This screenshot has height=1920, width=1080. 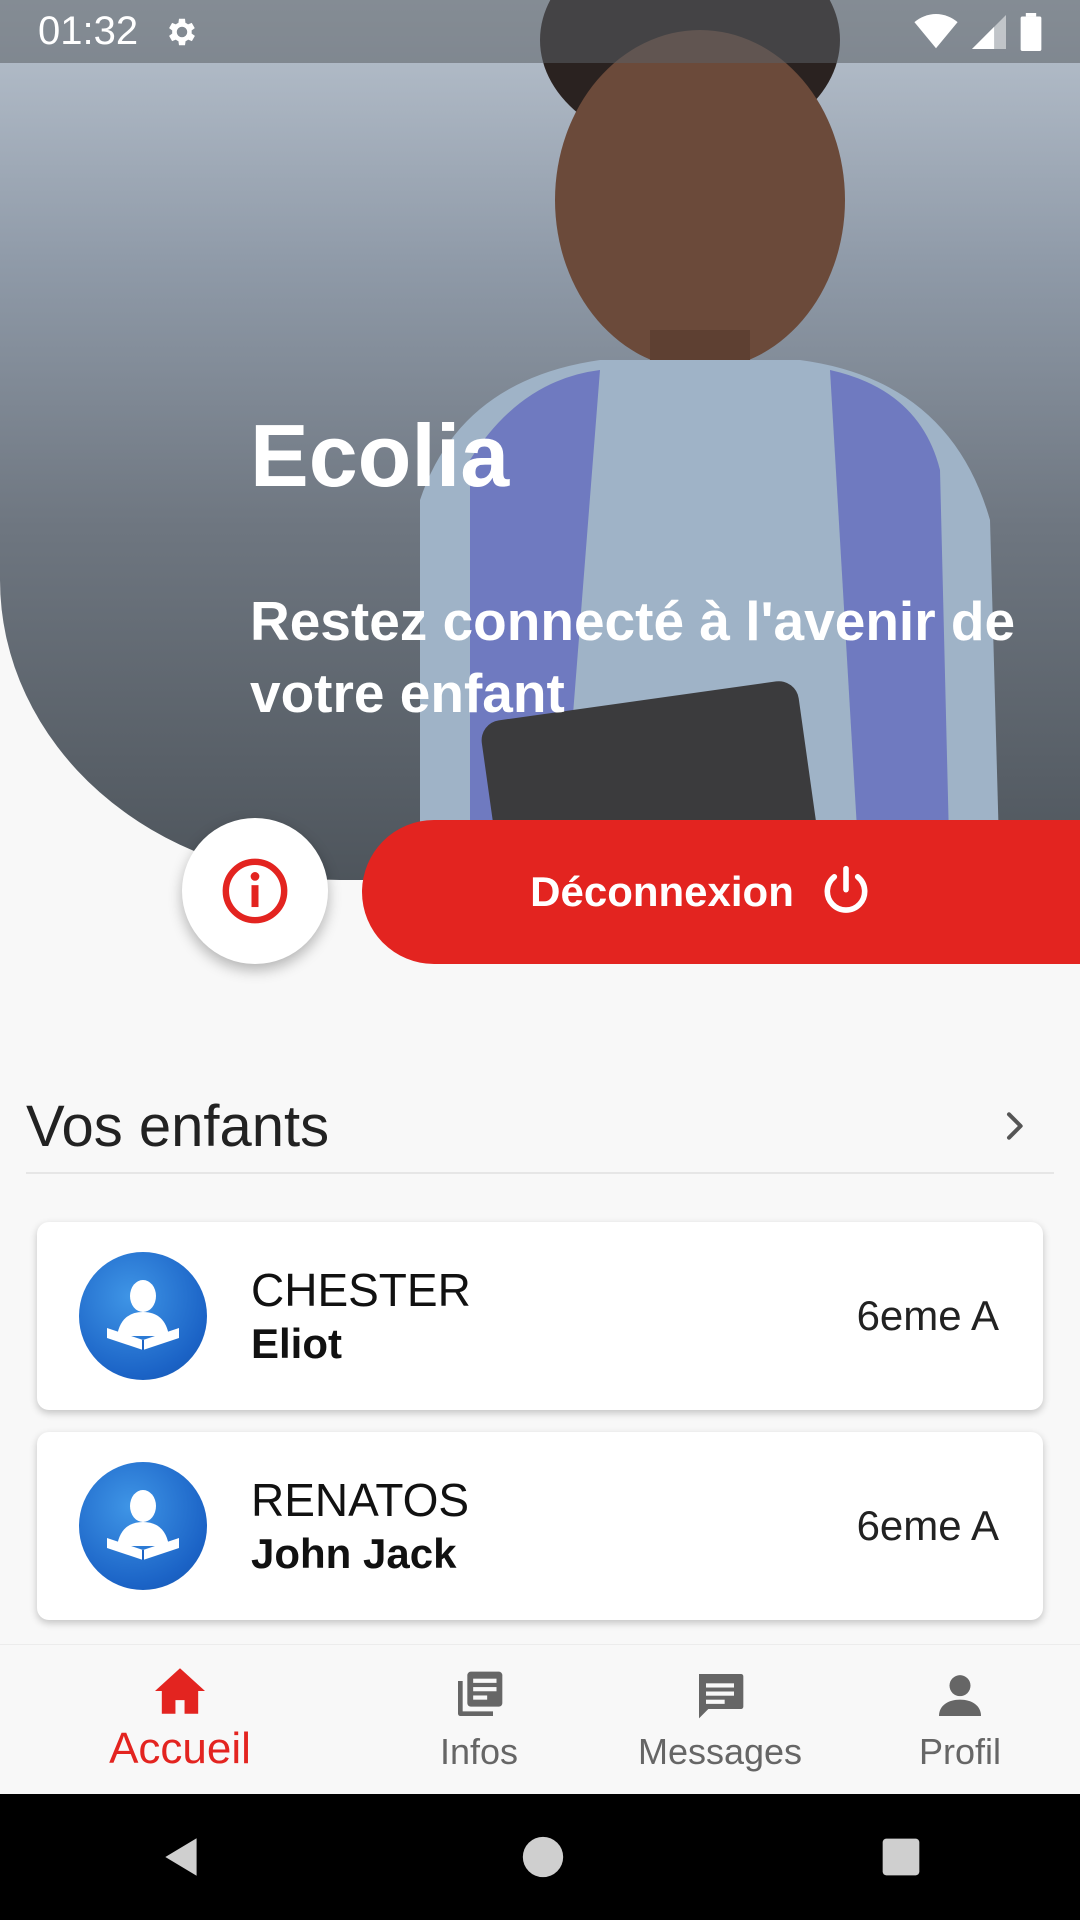 I want to click on home-circle-icon, so click(x=543, y=1857).